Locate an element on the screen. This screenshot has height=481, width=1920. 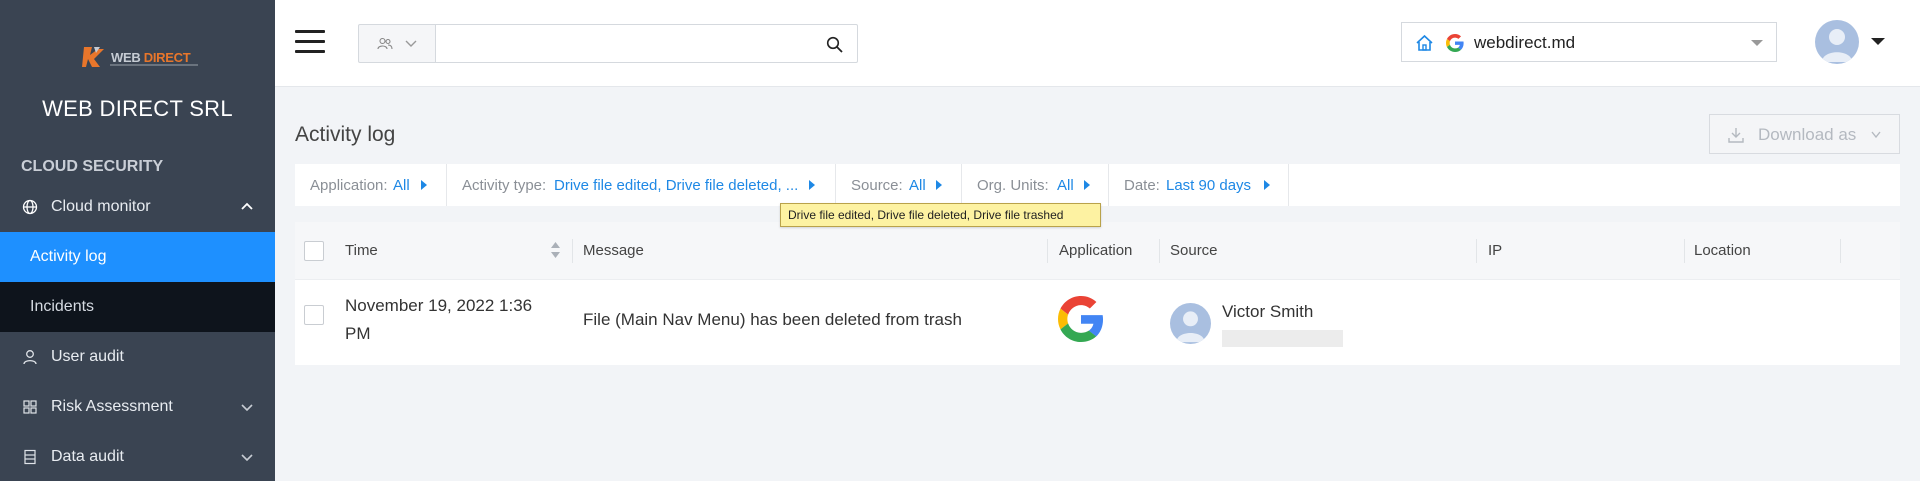
chevron-up-icon is located at coordinates (247, 206).